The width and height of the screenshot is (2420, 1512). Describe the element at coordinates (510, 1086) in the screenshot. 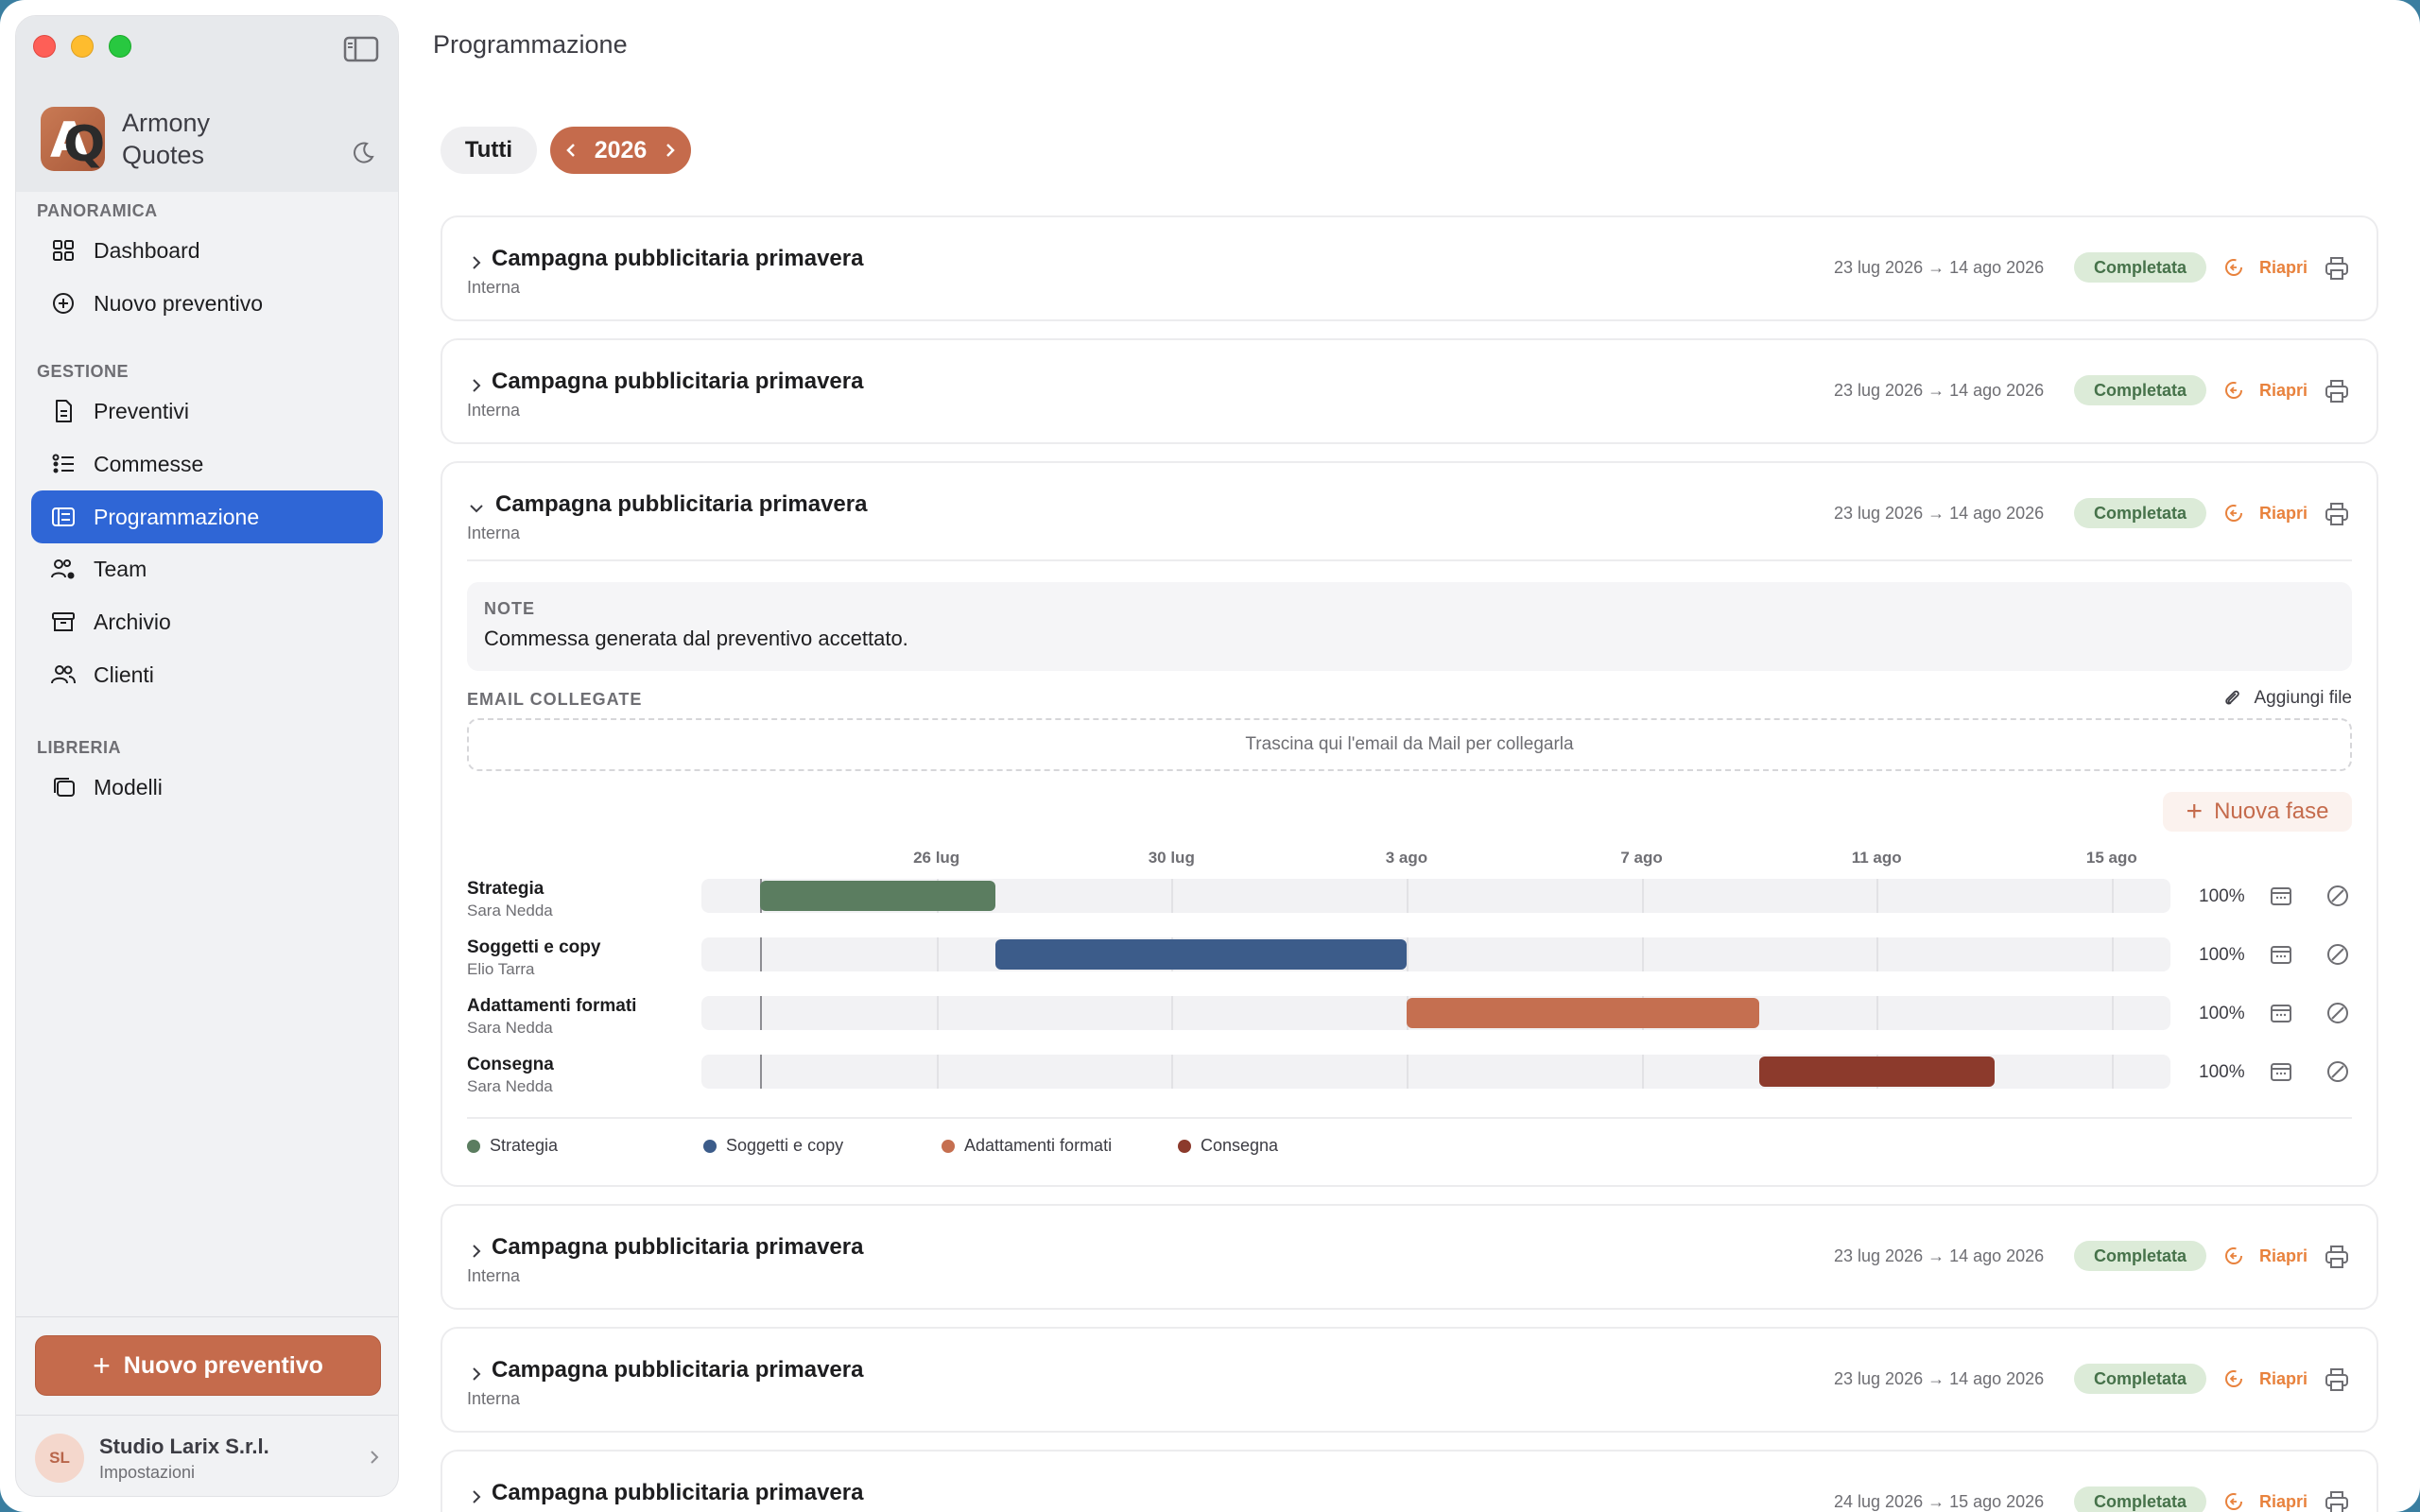

I see `phase-assignee: Sara Nedda` at that location.